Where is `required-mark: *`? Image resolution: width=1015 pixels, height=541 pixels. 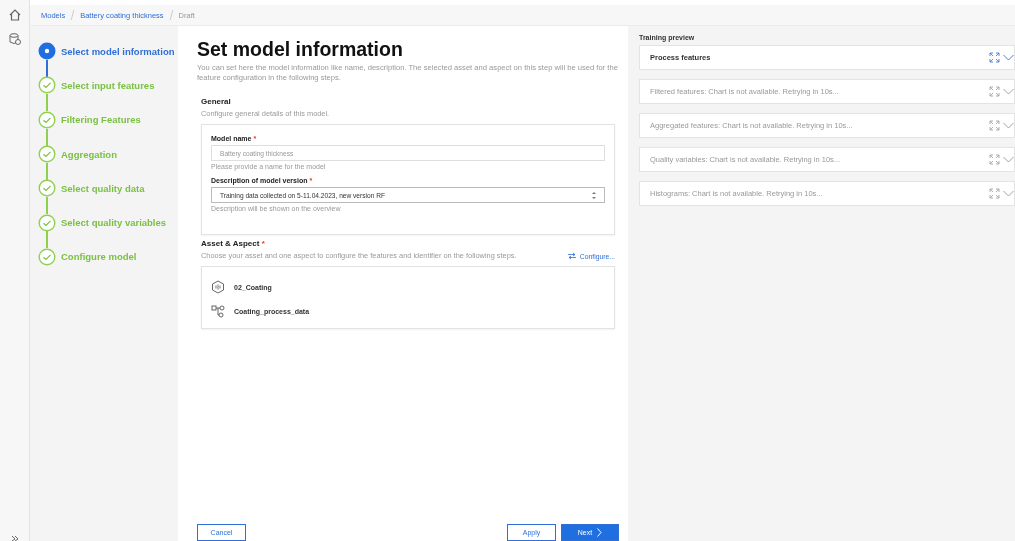 required-mark: * is located at coordinates (263, 243).